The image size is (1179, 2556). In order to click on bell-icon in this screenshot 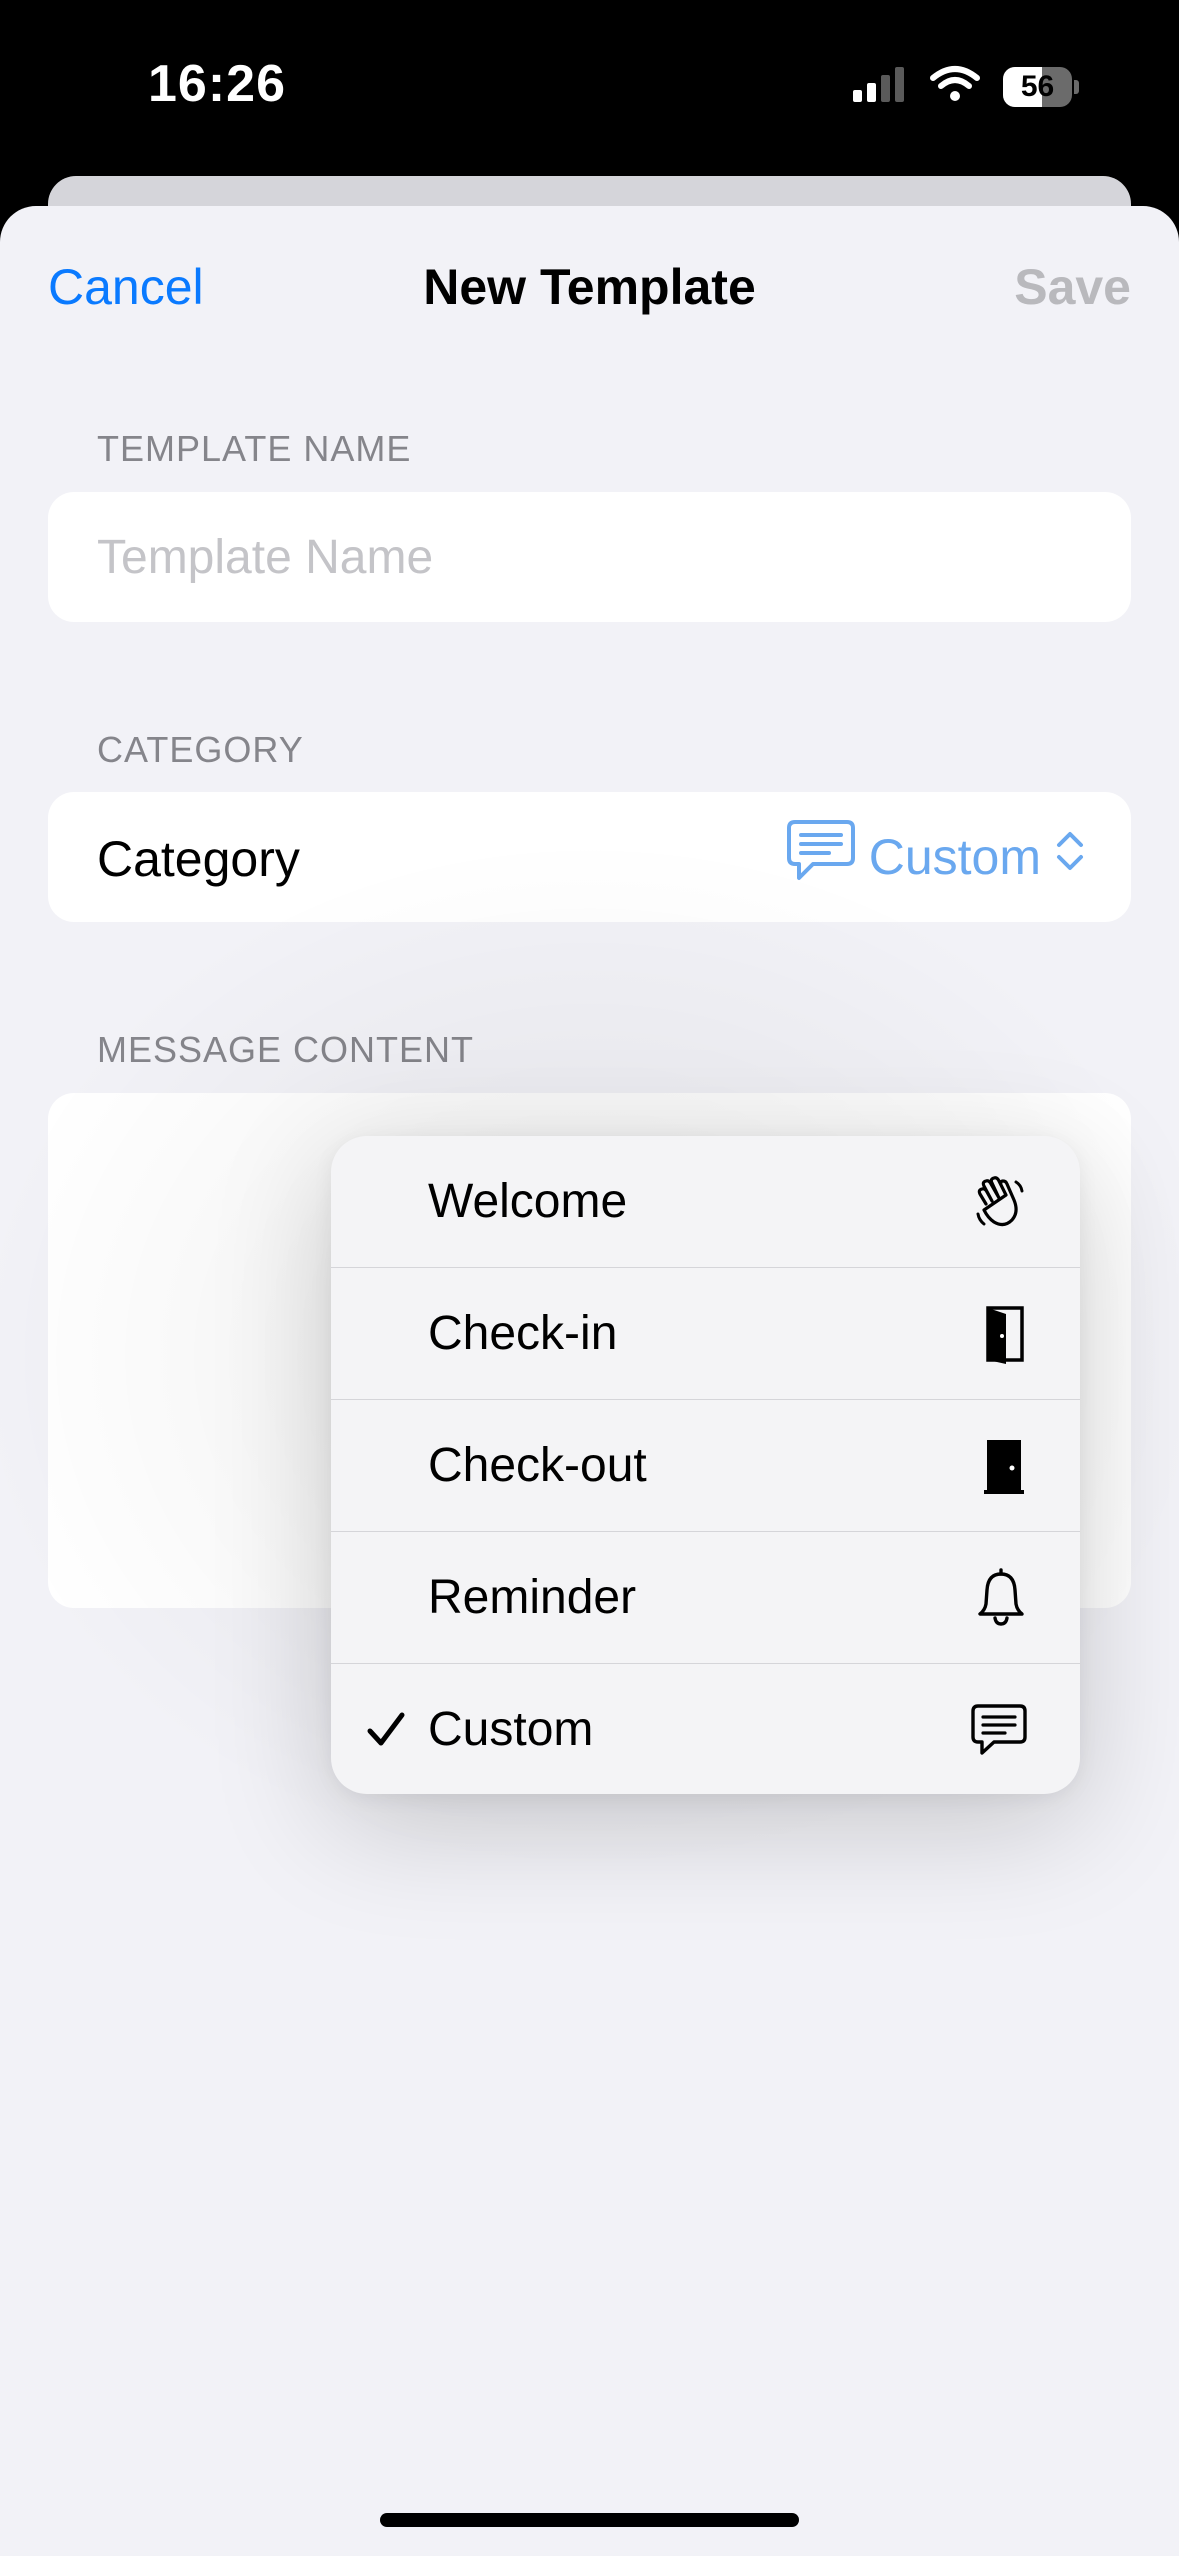, I will do `click(1001, 1597)`.